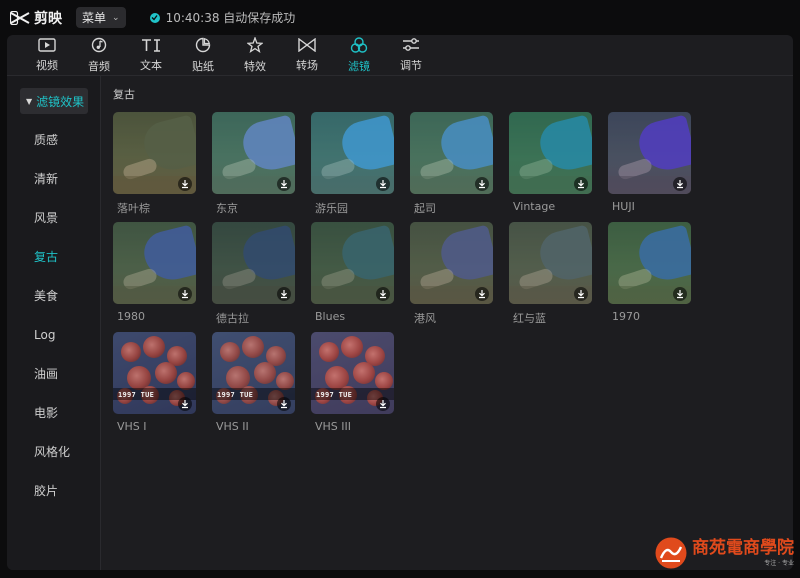 The width and height of the screenshot is (800, 578). What do you see at coordinates (671, 553) in the screenshot?
I see `watermark-logo-icon` at bounding box center [671, 553].